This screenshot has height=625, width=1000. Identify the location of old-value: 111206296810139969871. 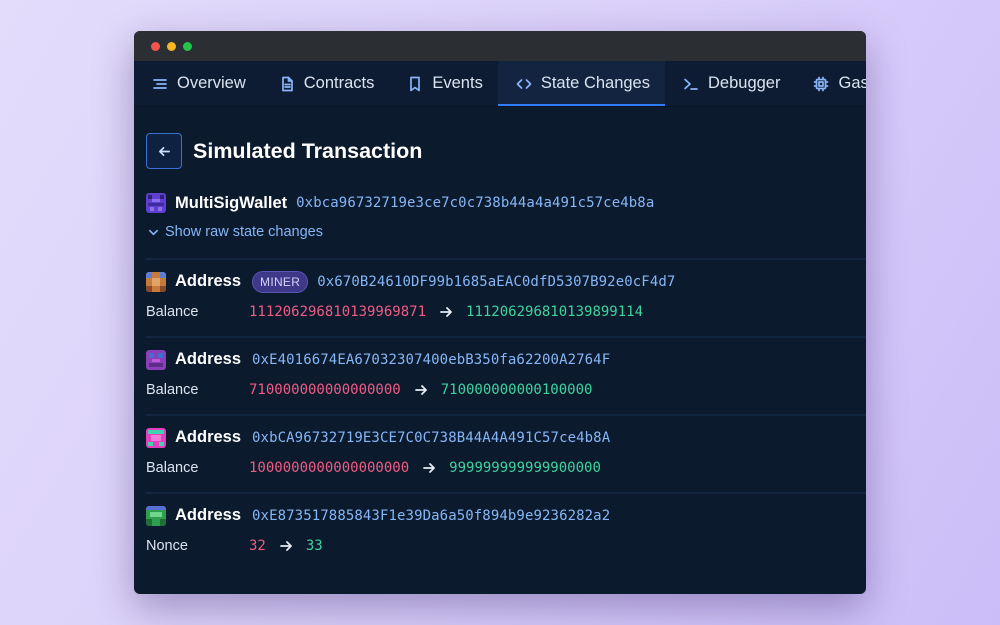
(338, 312).